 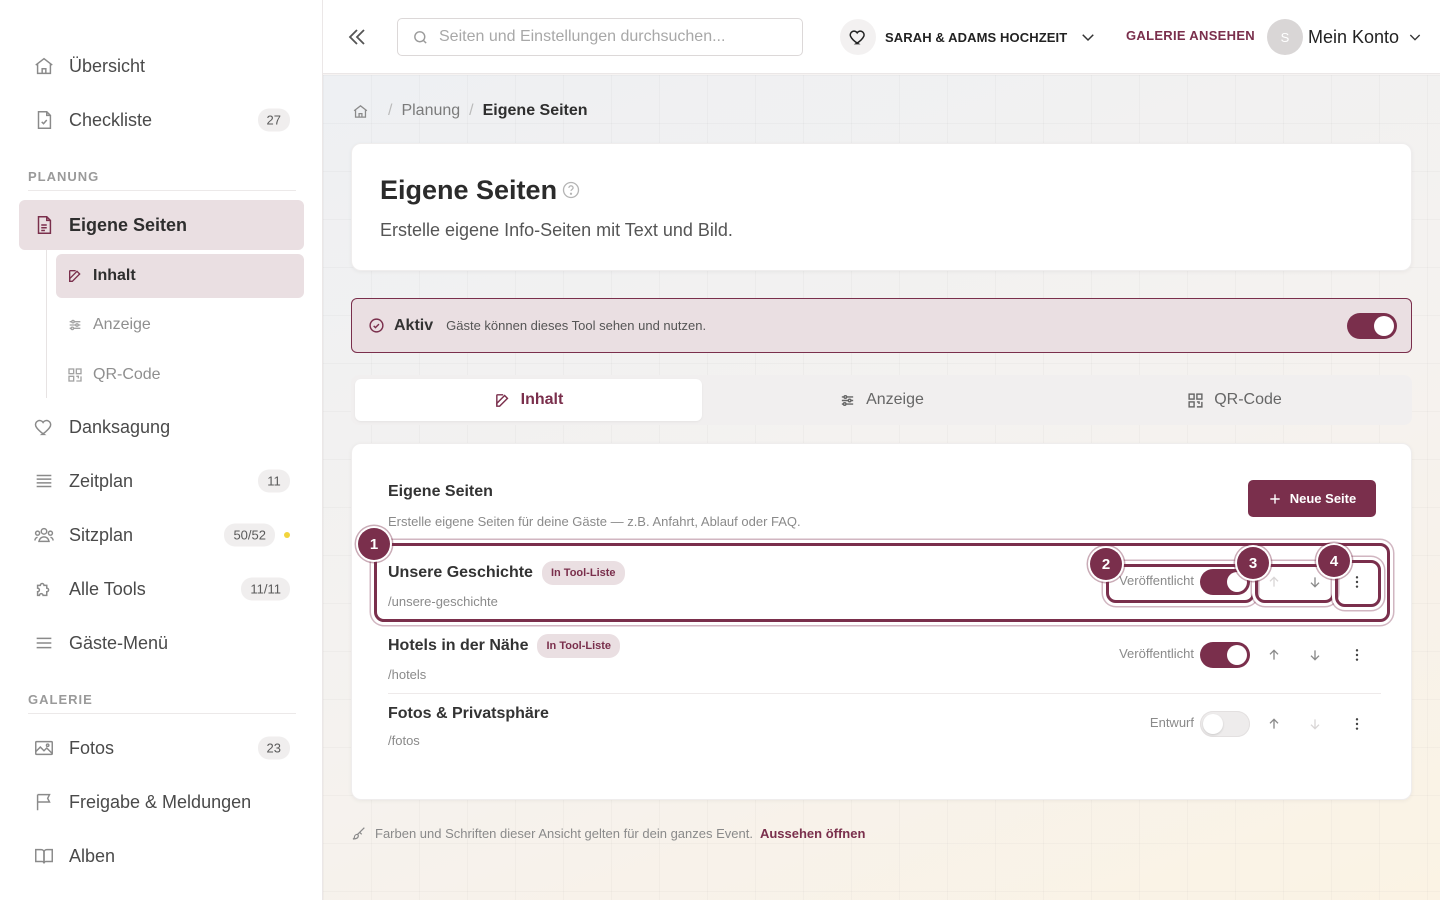 I want to click on search-icon, so click(x=420, y=37).